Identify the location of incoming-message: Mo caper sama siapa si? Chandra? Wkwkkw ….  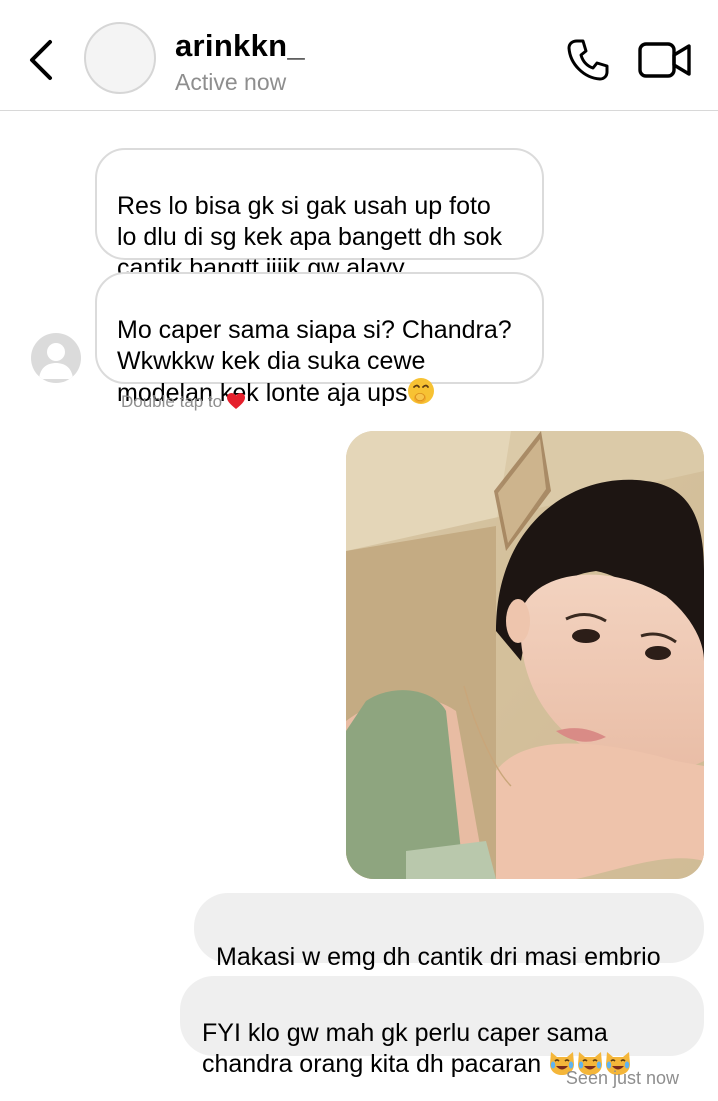
(319, 339).